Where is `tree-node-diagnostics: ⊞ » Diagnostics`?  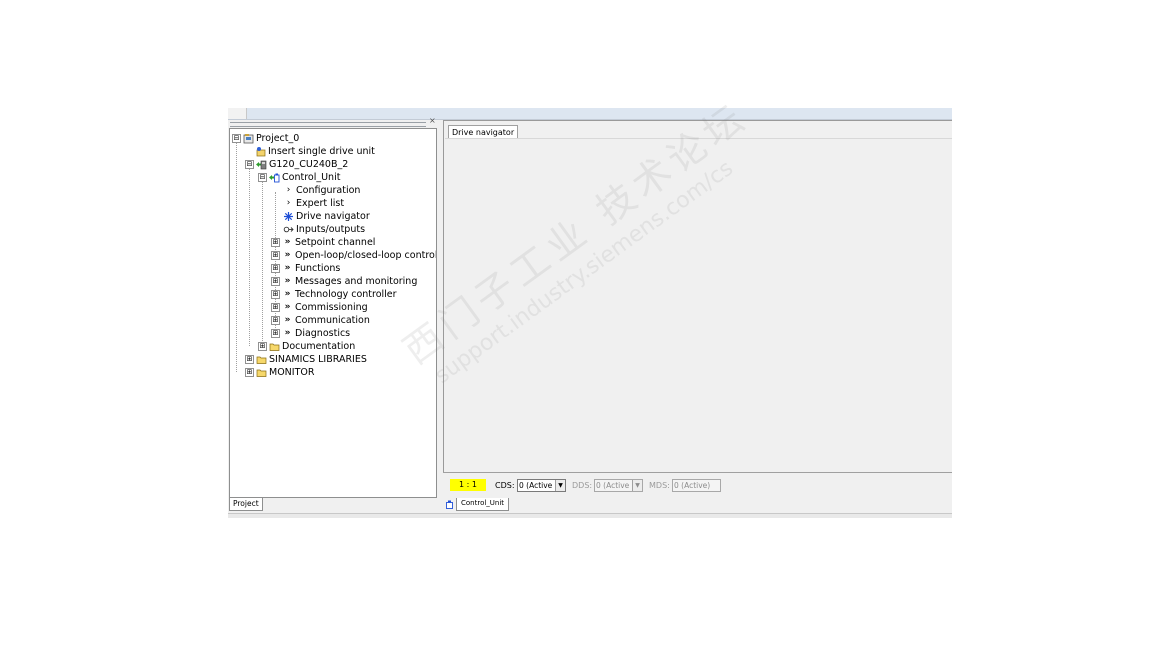
tree-node-diagnostics: ⊞ » Diagnostics is located at coordinates (310, 333).